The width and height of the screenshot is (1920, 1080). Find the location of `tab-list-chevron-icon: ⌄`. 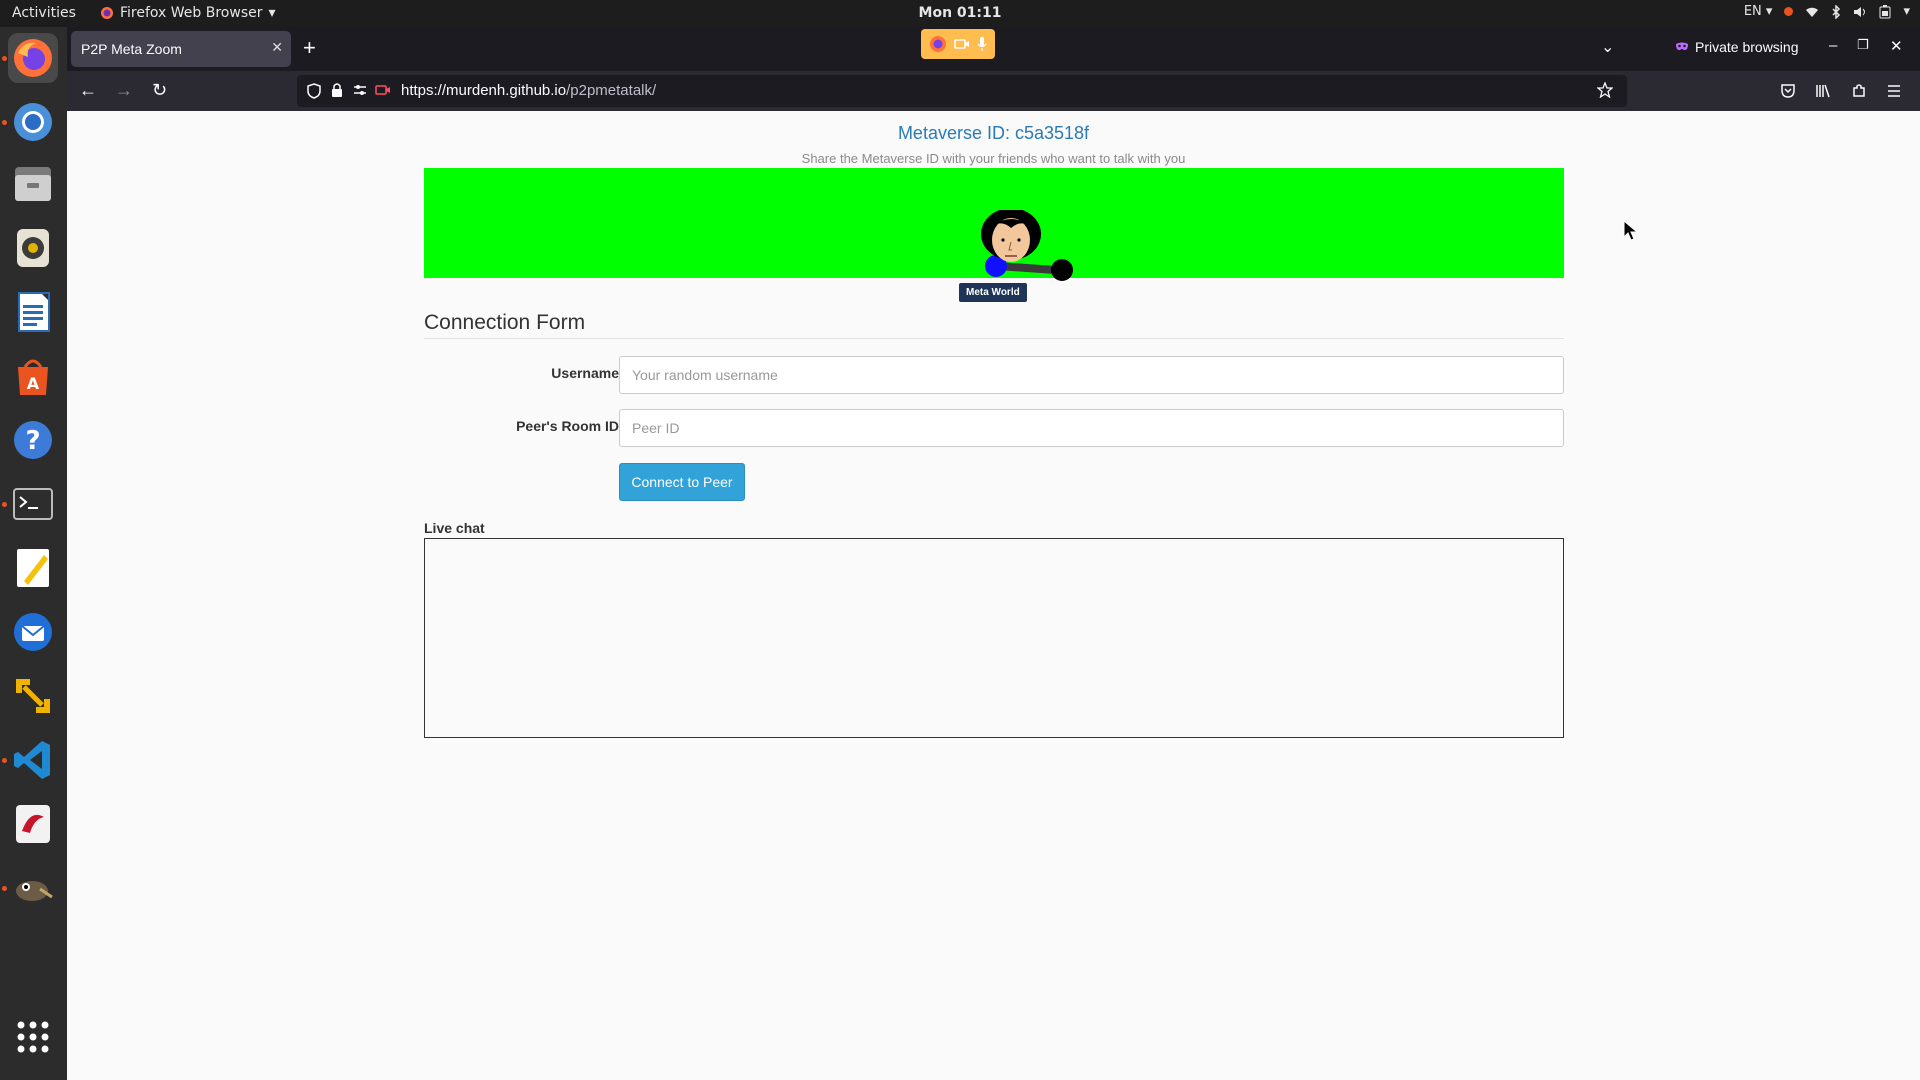

tab-list-chevron-icon: ⌄ is located at coordinates (1607, 47).